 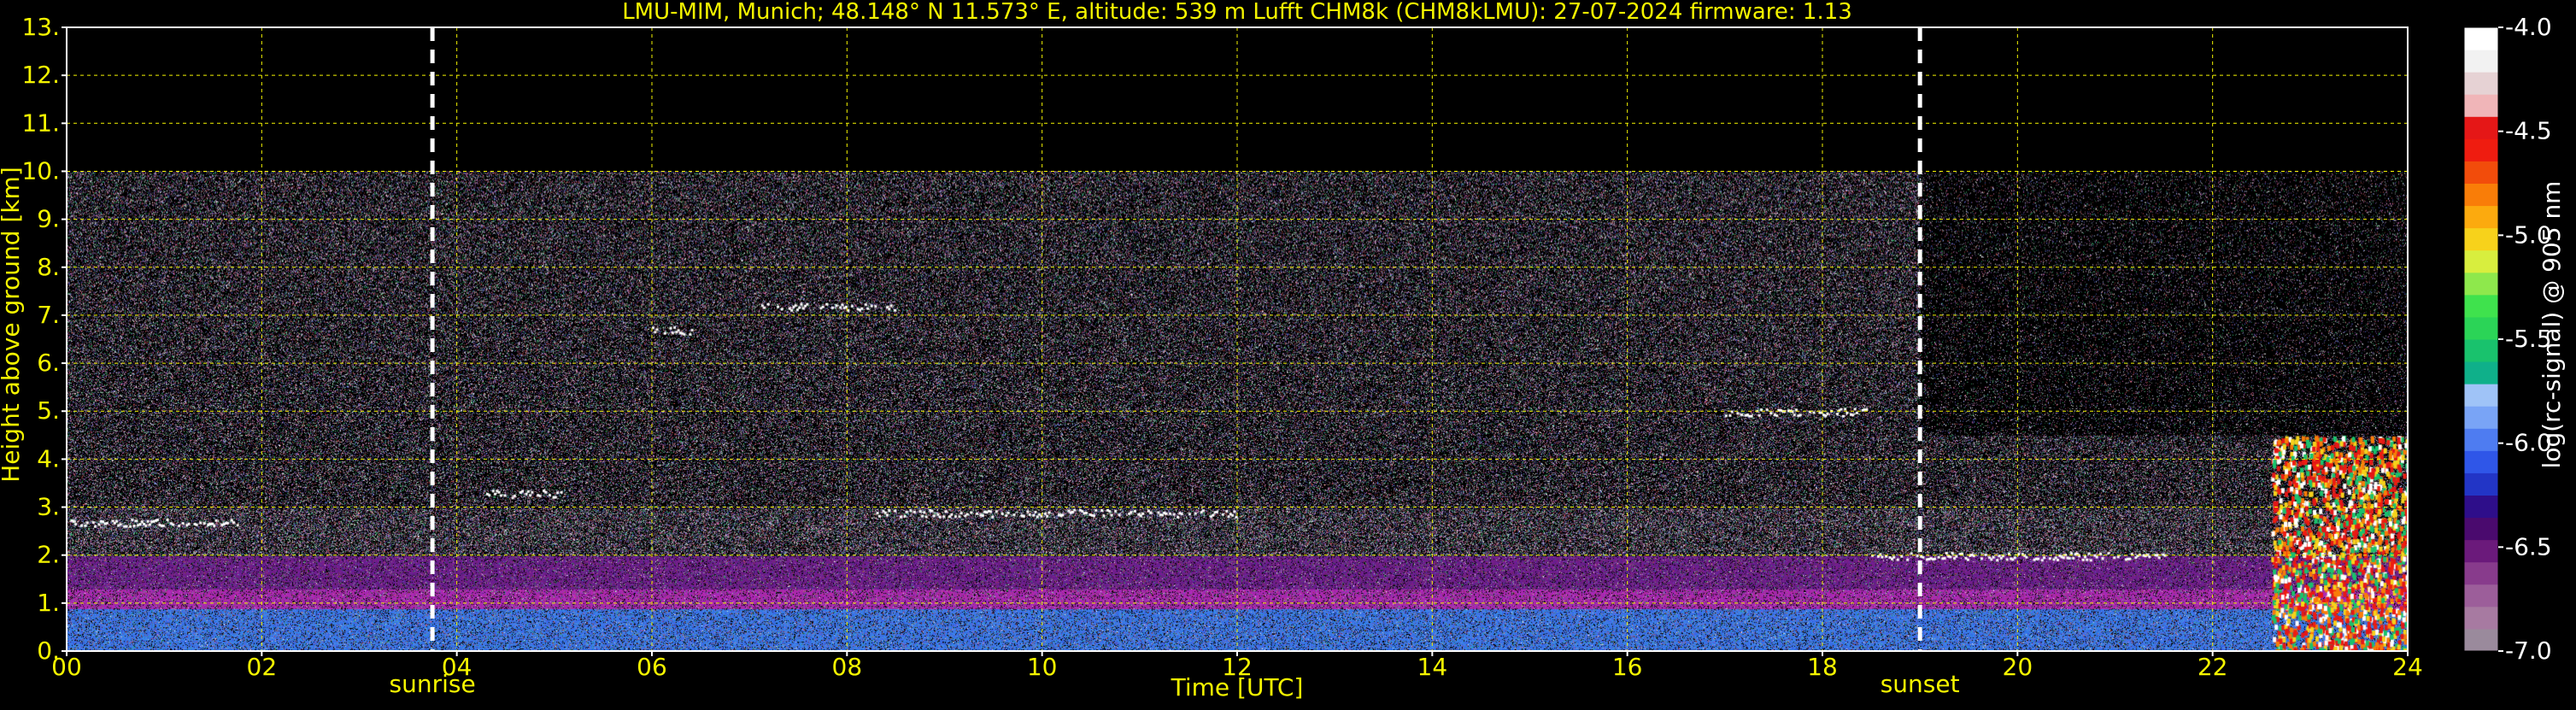 What do you see at coordinates (48, 219) in the screenshot?
I see `y-tick-label: 9.` at bounding box center [48, 219].